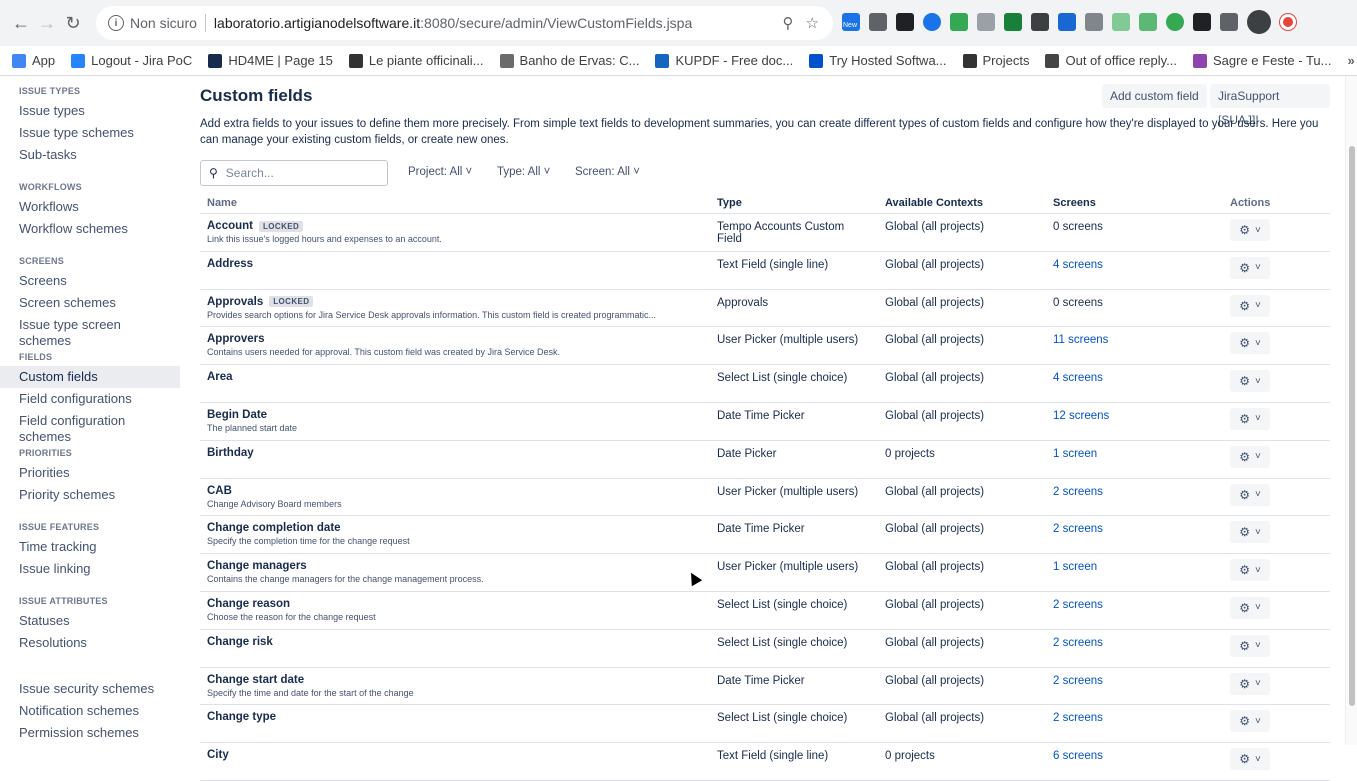  Describe the element at coordinates (607, 172) in the screenshot. I see `screen-filter: Screen: All ˅` at that location.